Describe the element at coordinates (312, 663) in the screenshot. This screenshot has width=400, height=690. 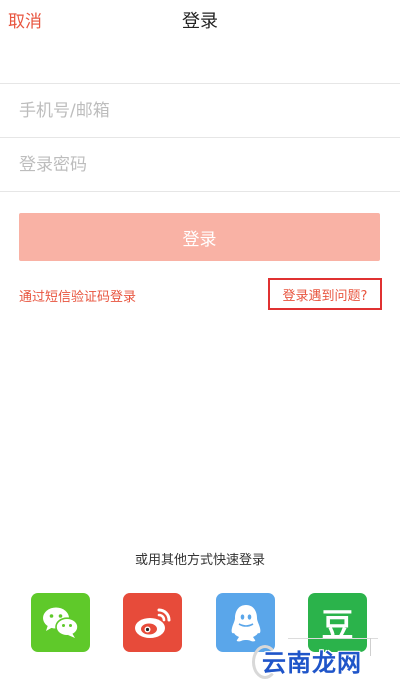
I see `watermark-logo: 云南龙网` at that location.